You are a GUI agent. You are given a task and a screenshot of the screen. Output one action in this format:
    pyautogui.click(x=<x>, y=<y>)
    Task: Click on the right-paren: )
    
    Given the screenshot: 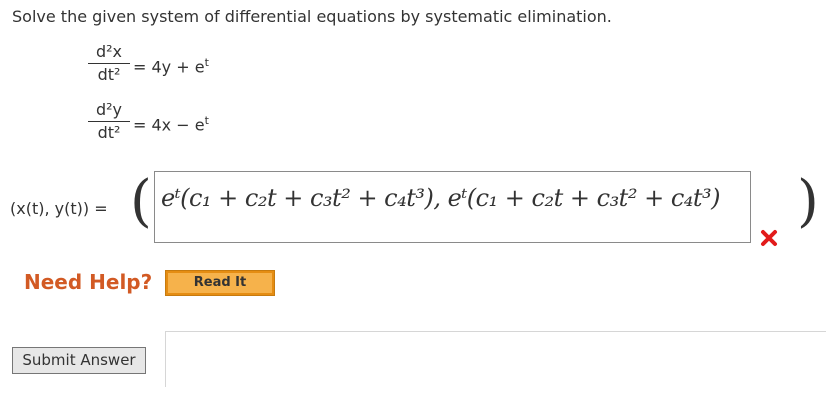 What is the action you would take?
    pyautogui.click(x=808, y=201)
    